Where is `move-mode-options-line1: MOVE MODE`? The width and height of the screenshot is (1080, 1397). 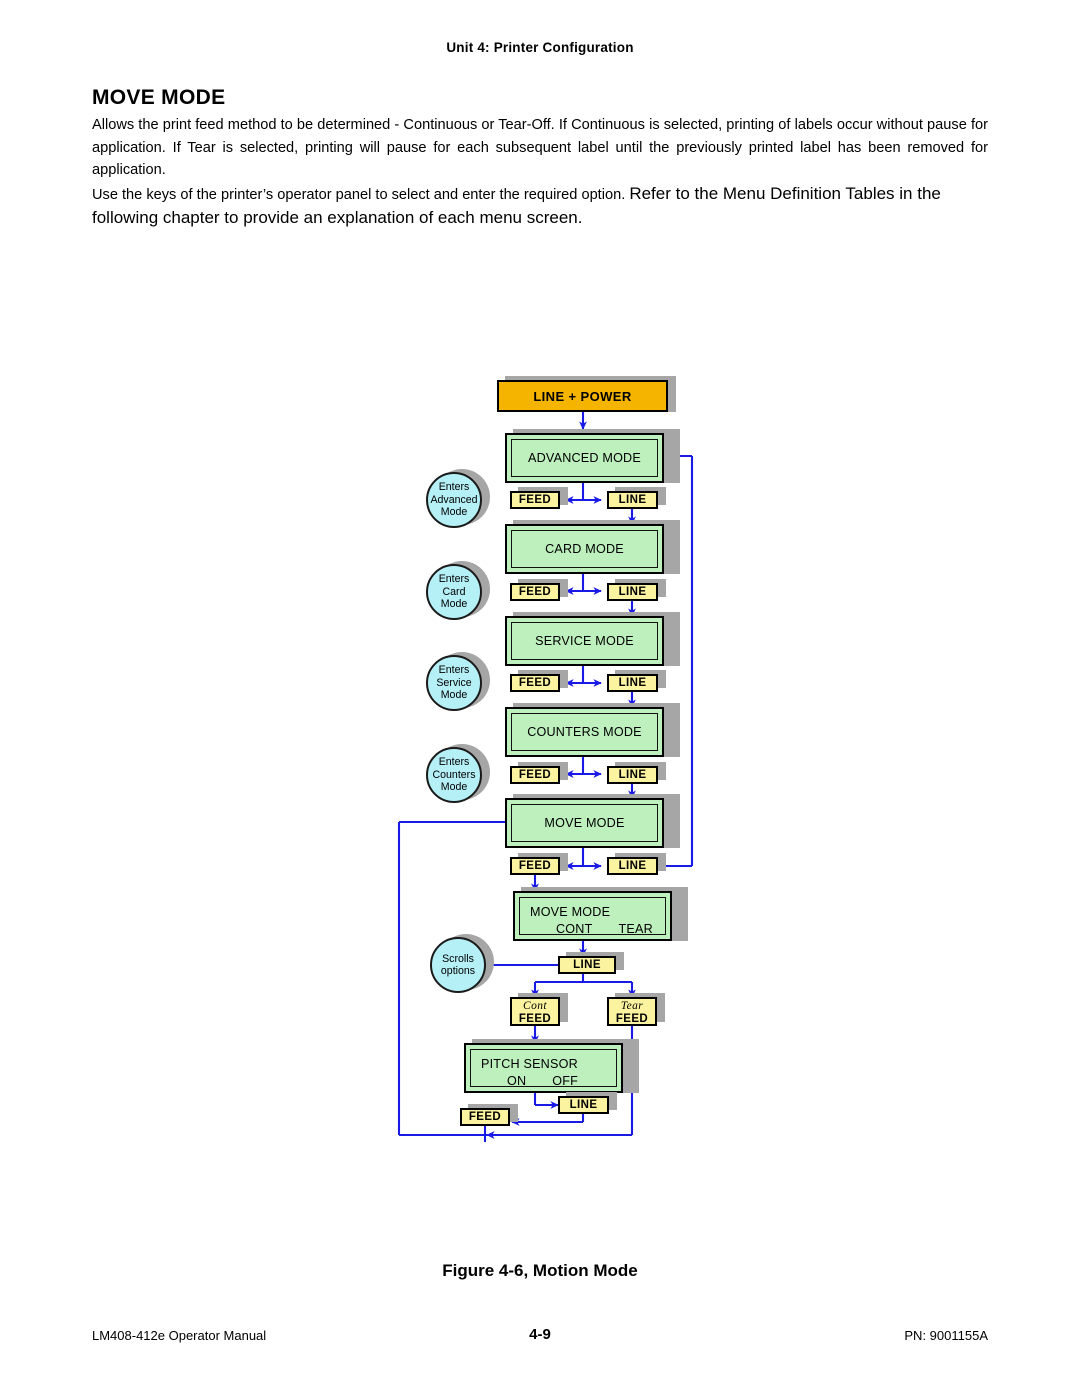
move-mode-options-line1: MOVE MODE is located at coordinates (570, 912).